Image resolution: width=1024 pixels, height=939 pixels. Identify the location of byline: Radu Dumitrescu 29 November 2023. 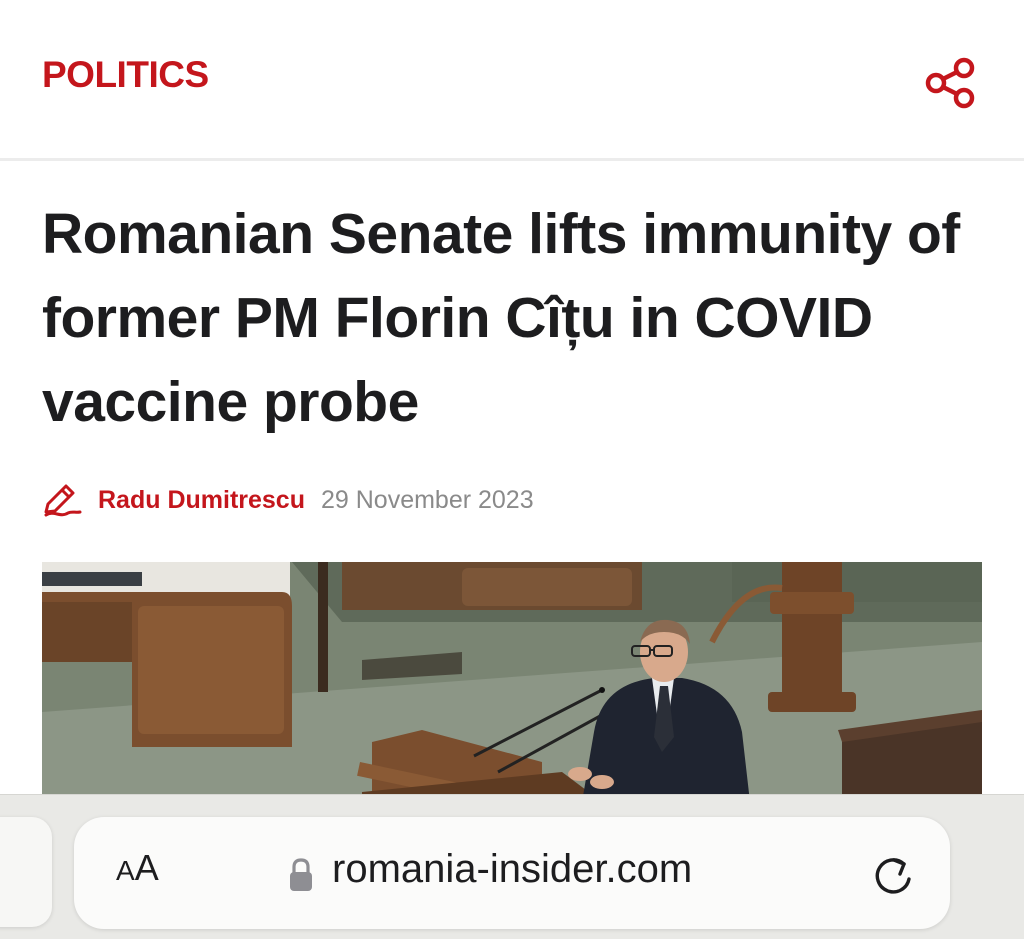
(288, 500).